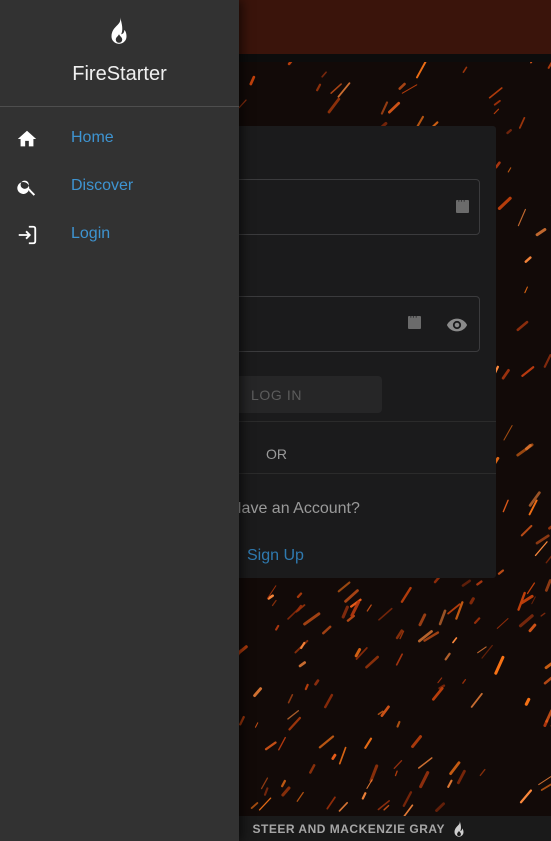 The height and width of the screenshot is (841, 551). What do you see at coordinates (348, 828) in the screenshot?
I see `footer-credits: STEER AND MACKENZIE GRAY` at bounding box center [348, 828].